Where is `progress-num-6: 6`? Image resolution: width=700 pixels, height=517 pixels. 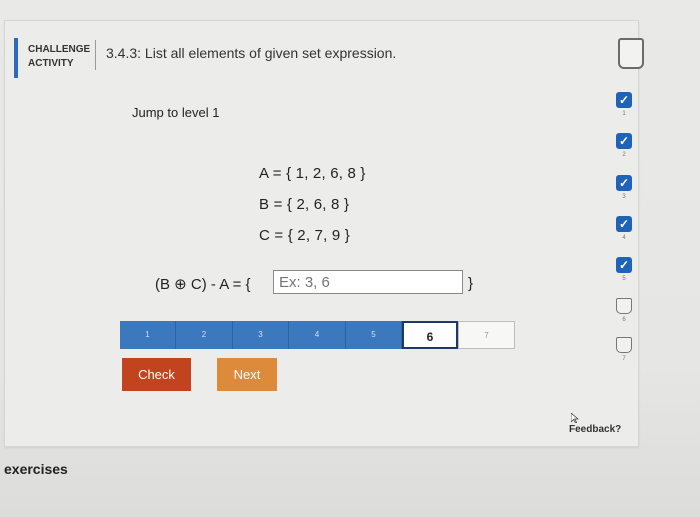 progress-num-6: 6 is located at coordinates (624, 320).